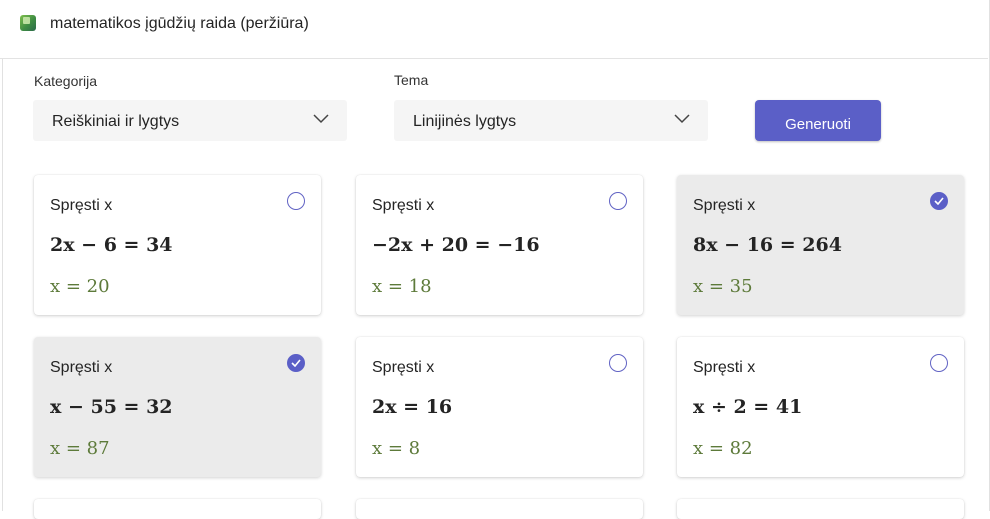 The width and height of the screenshot is (990, 519). What do you see at coordinates (551, 120) in the screenshot?
I see `topic-dropdown: Linijinės lygtys` at bounding box center [551, 120].